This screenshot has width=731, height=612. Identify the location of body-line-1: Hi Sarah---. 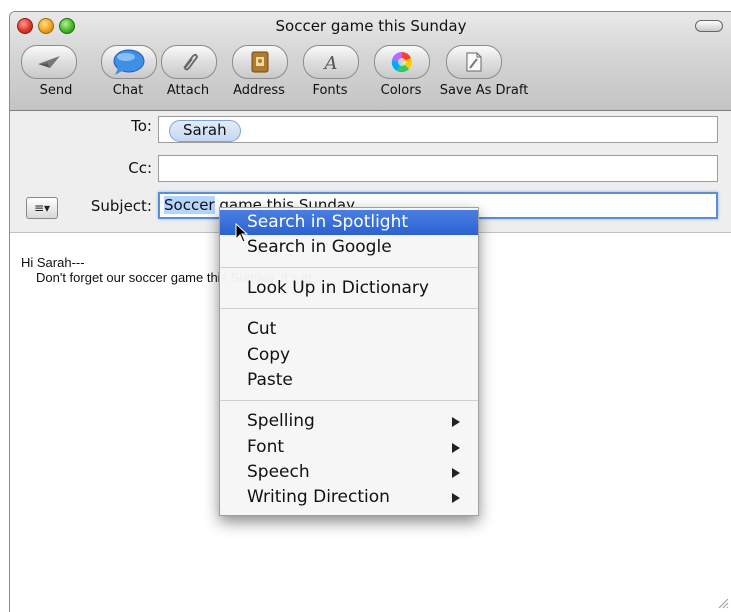
(53, 262).